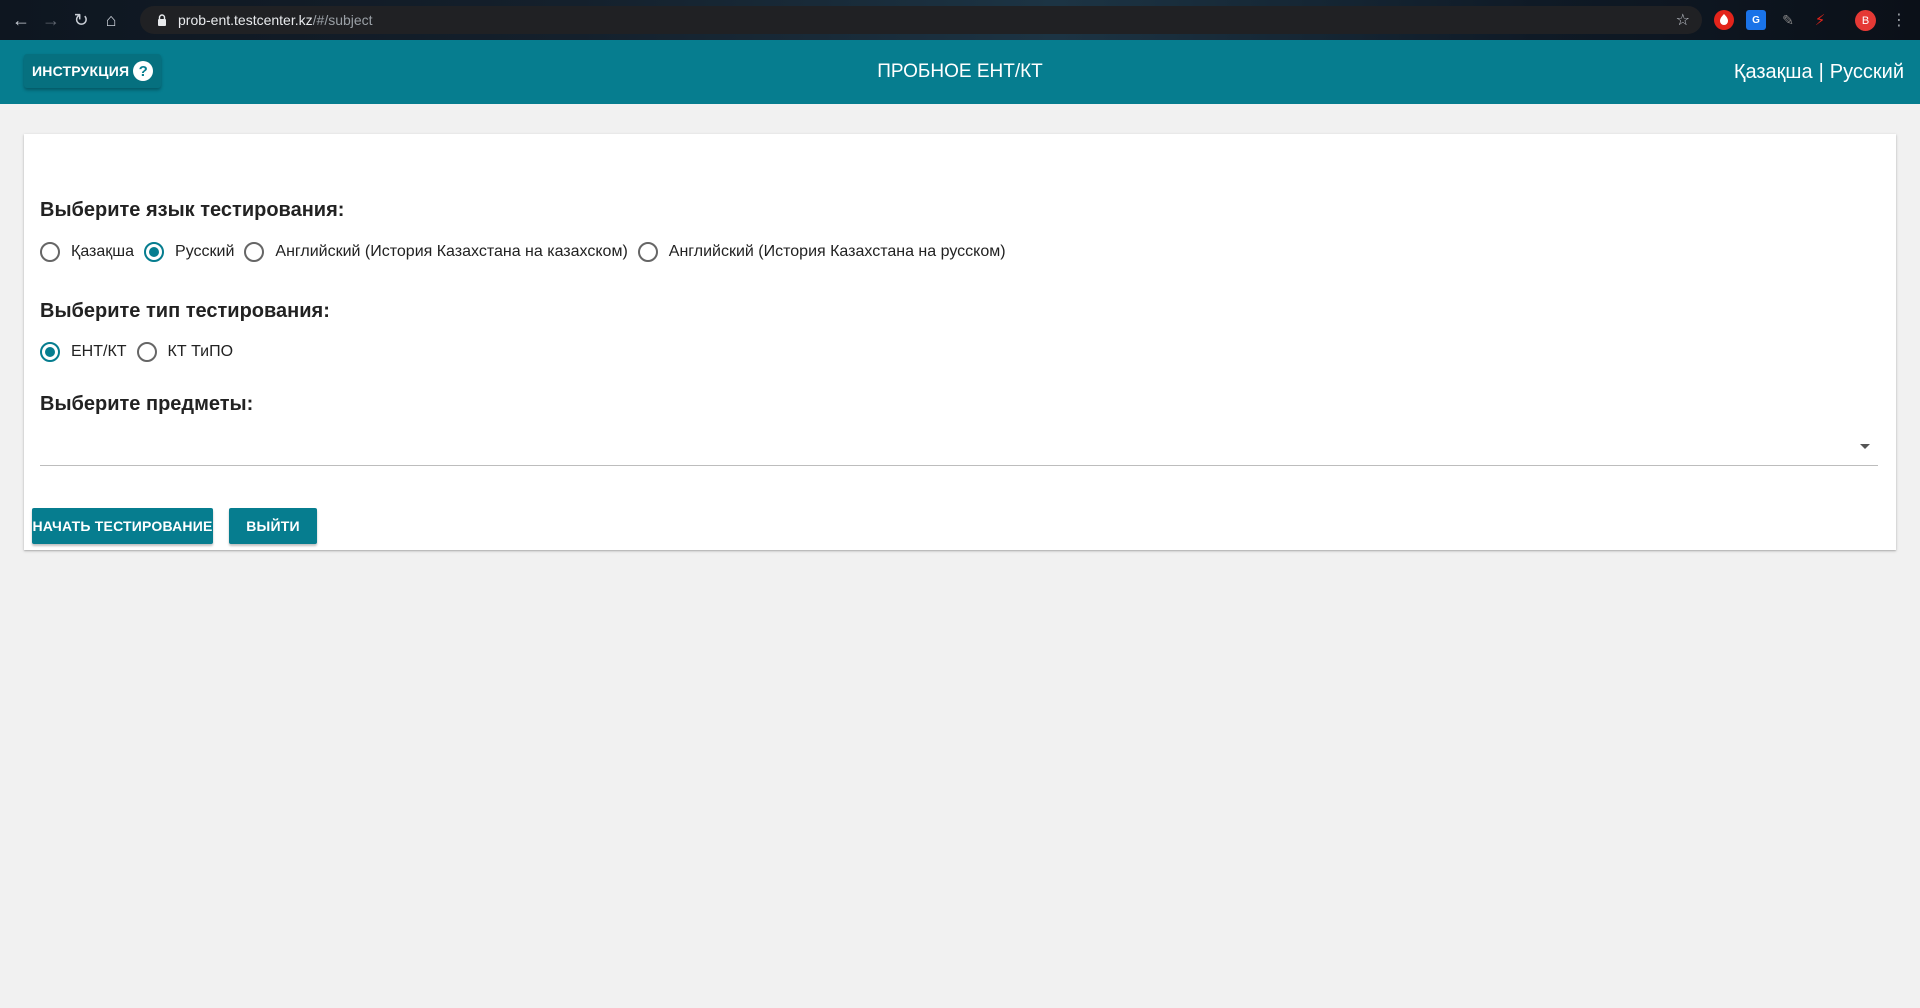 This screenshot has width=1920, height=1008. Describe the element at coordinates (1865, 20) in the screenshot. I see `profile-avatar: B` at that location.